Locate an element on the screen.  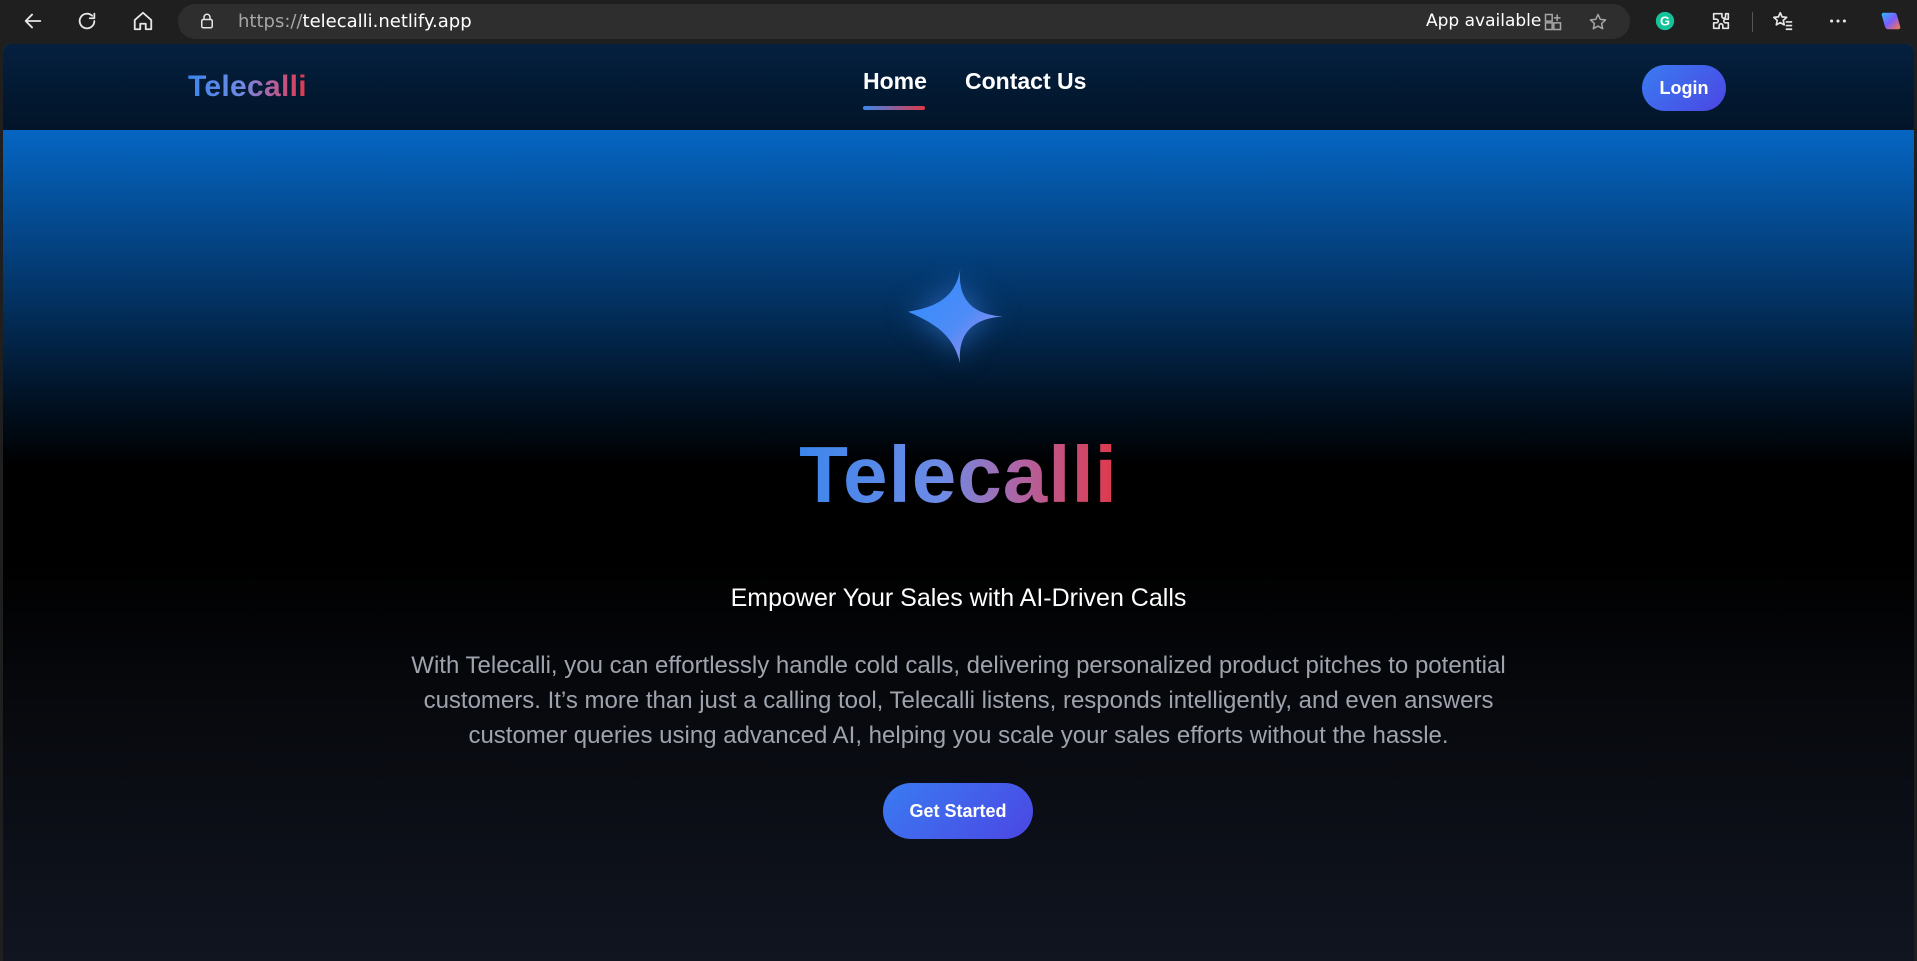
copilot-button is located at coordinates (1891, 21).